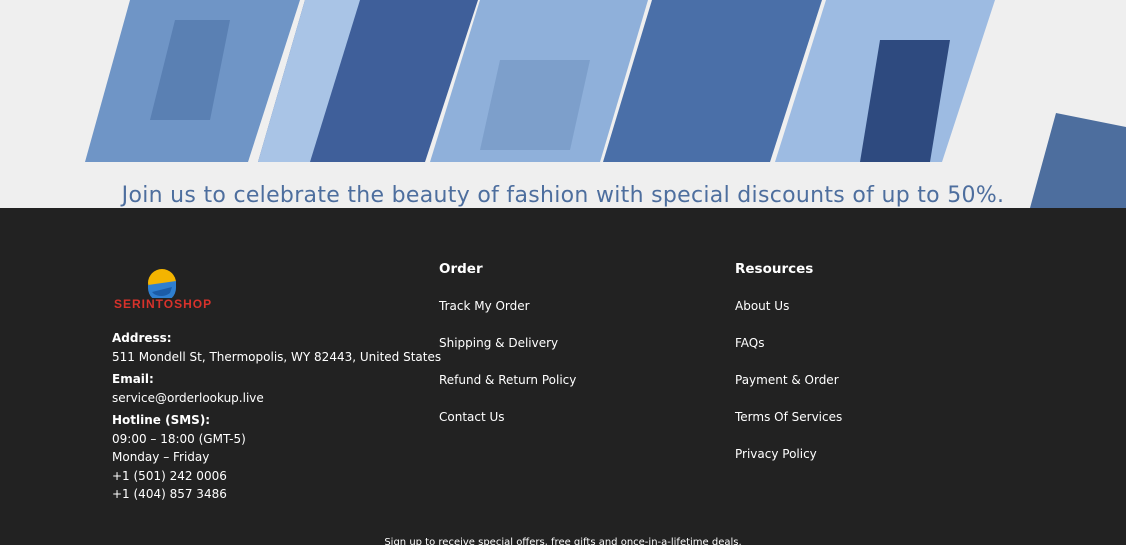 This screenshot has width=1126, height=545. I want to click on about-us-link: About Us, so click(788, 317).